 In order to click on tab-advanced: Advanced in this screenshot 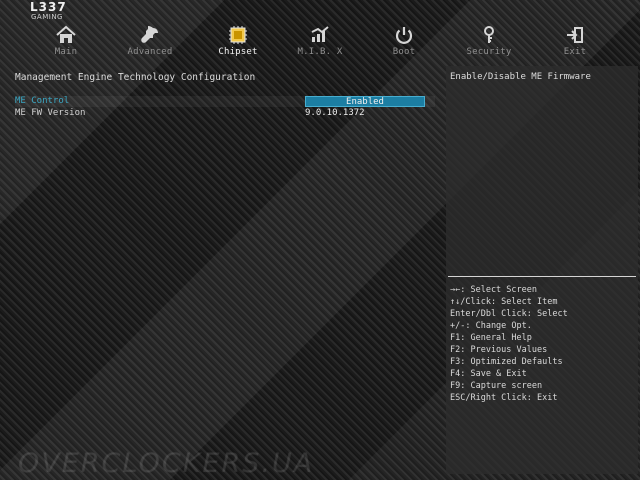, I will do `click(150, 43)`.